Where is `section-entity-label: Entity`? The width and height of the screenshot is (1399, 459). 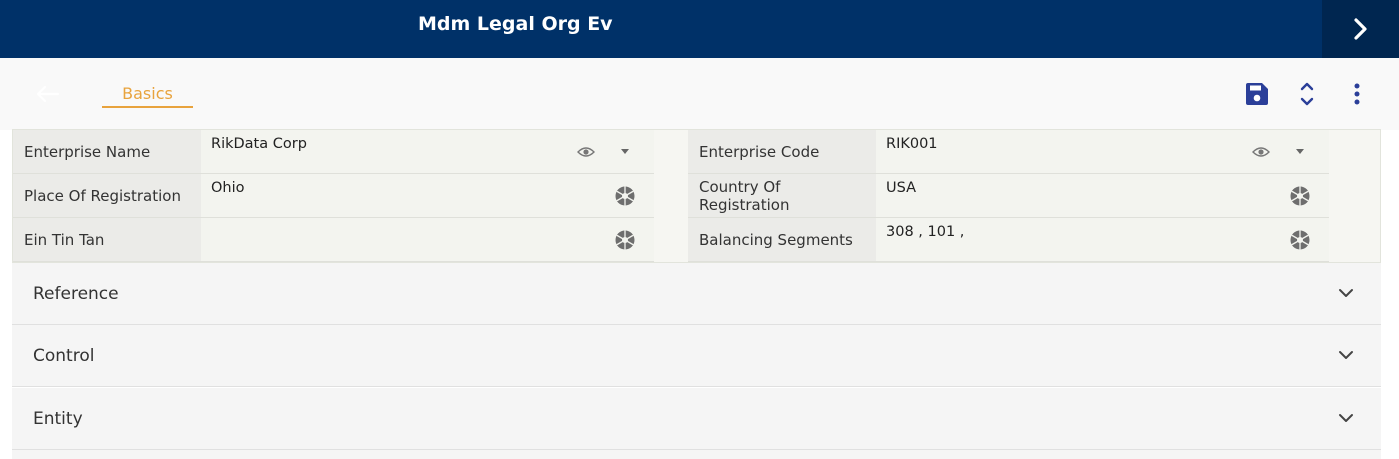
section-entity-label: Entity is located at coordinates (58, 419).